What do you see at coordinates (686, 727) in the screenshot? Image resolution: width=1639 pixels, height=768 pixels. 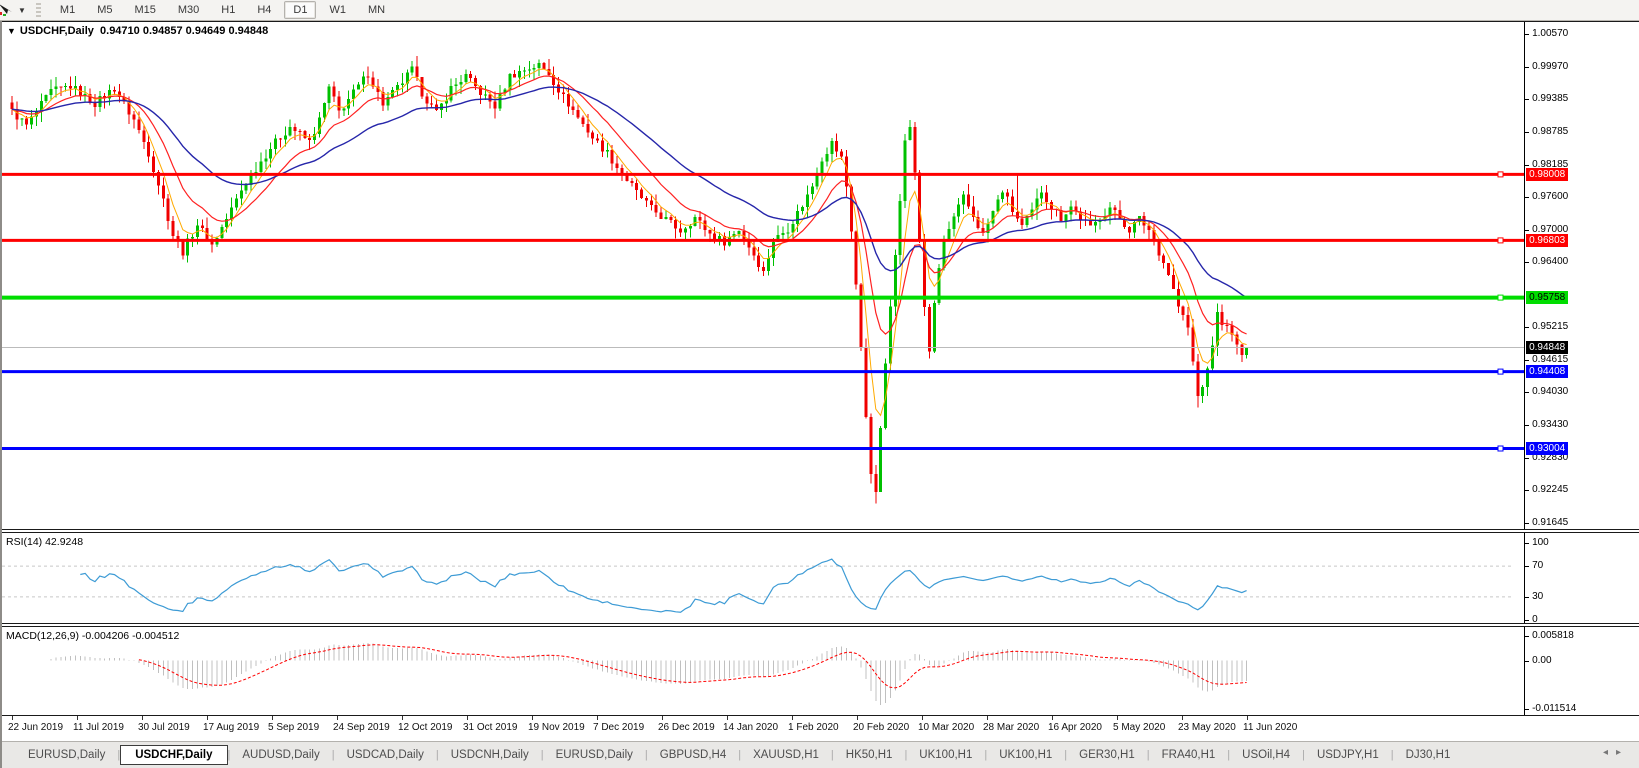 I see `date-label: 26 Dec 2019` at bounding box center [686, 727].